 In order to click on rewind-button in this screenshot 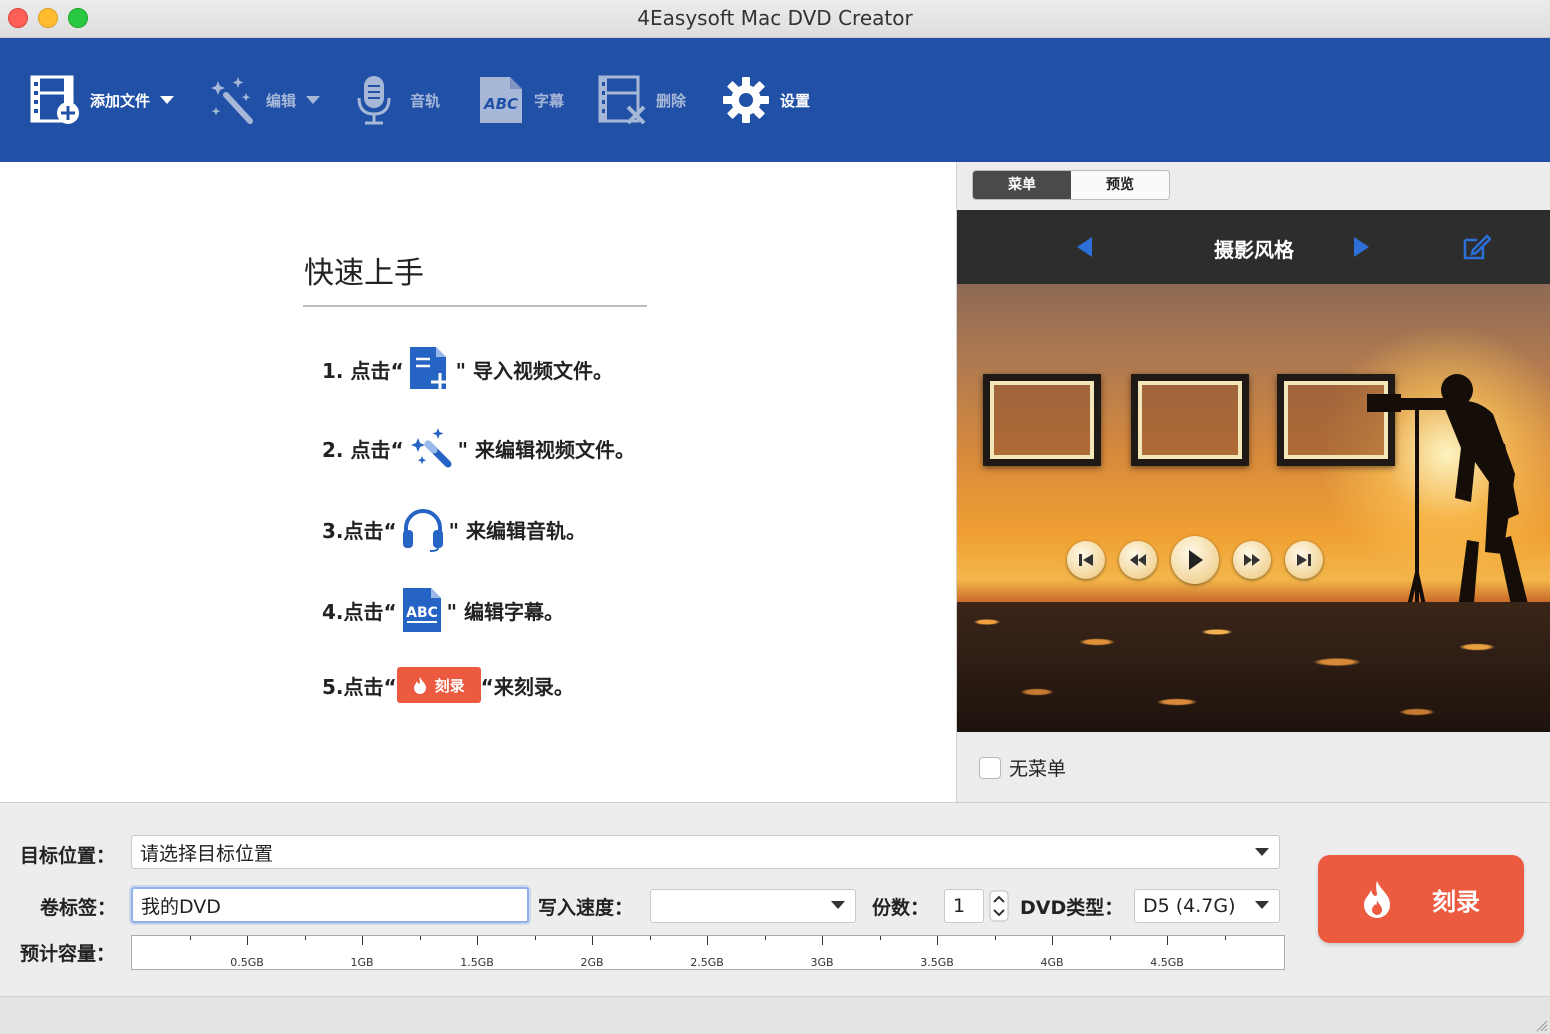, I will do `click(1138, 560)`.